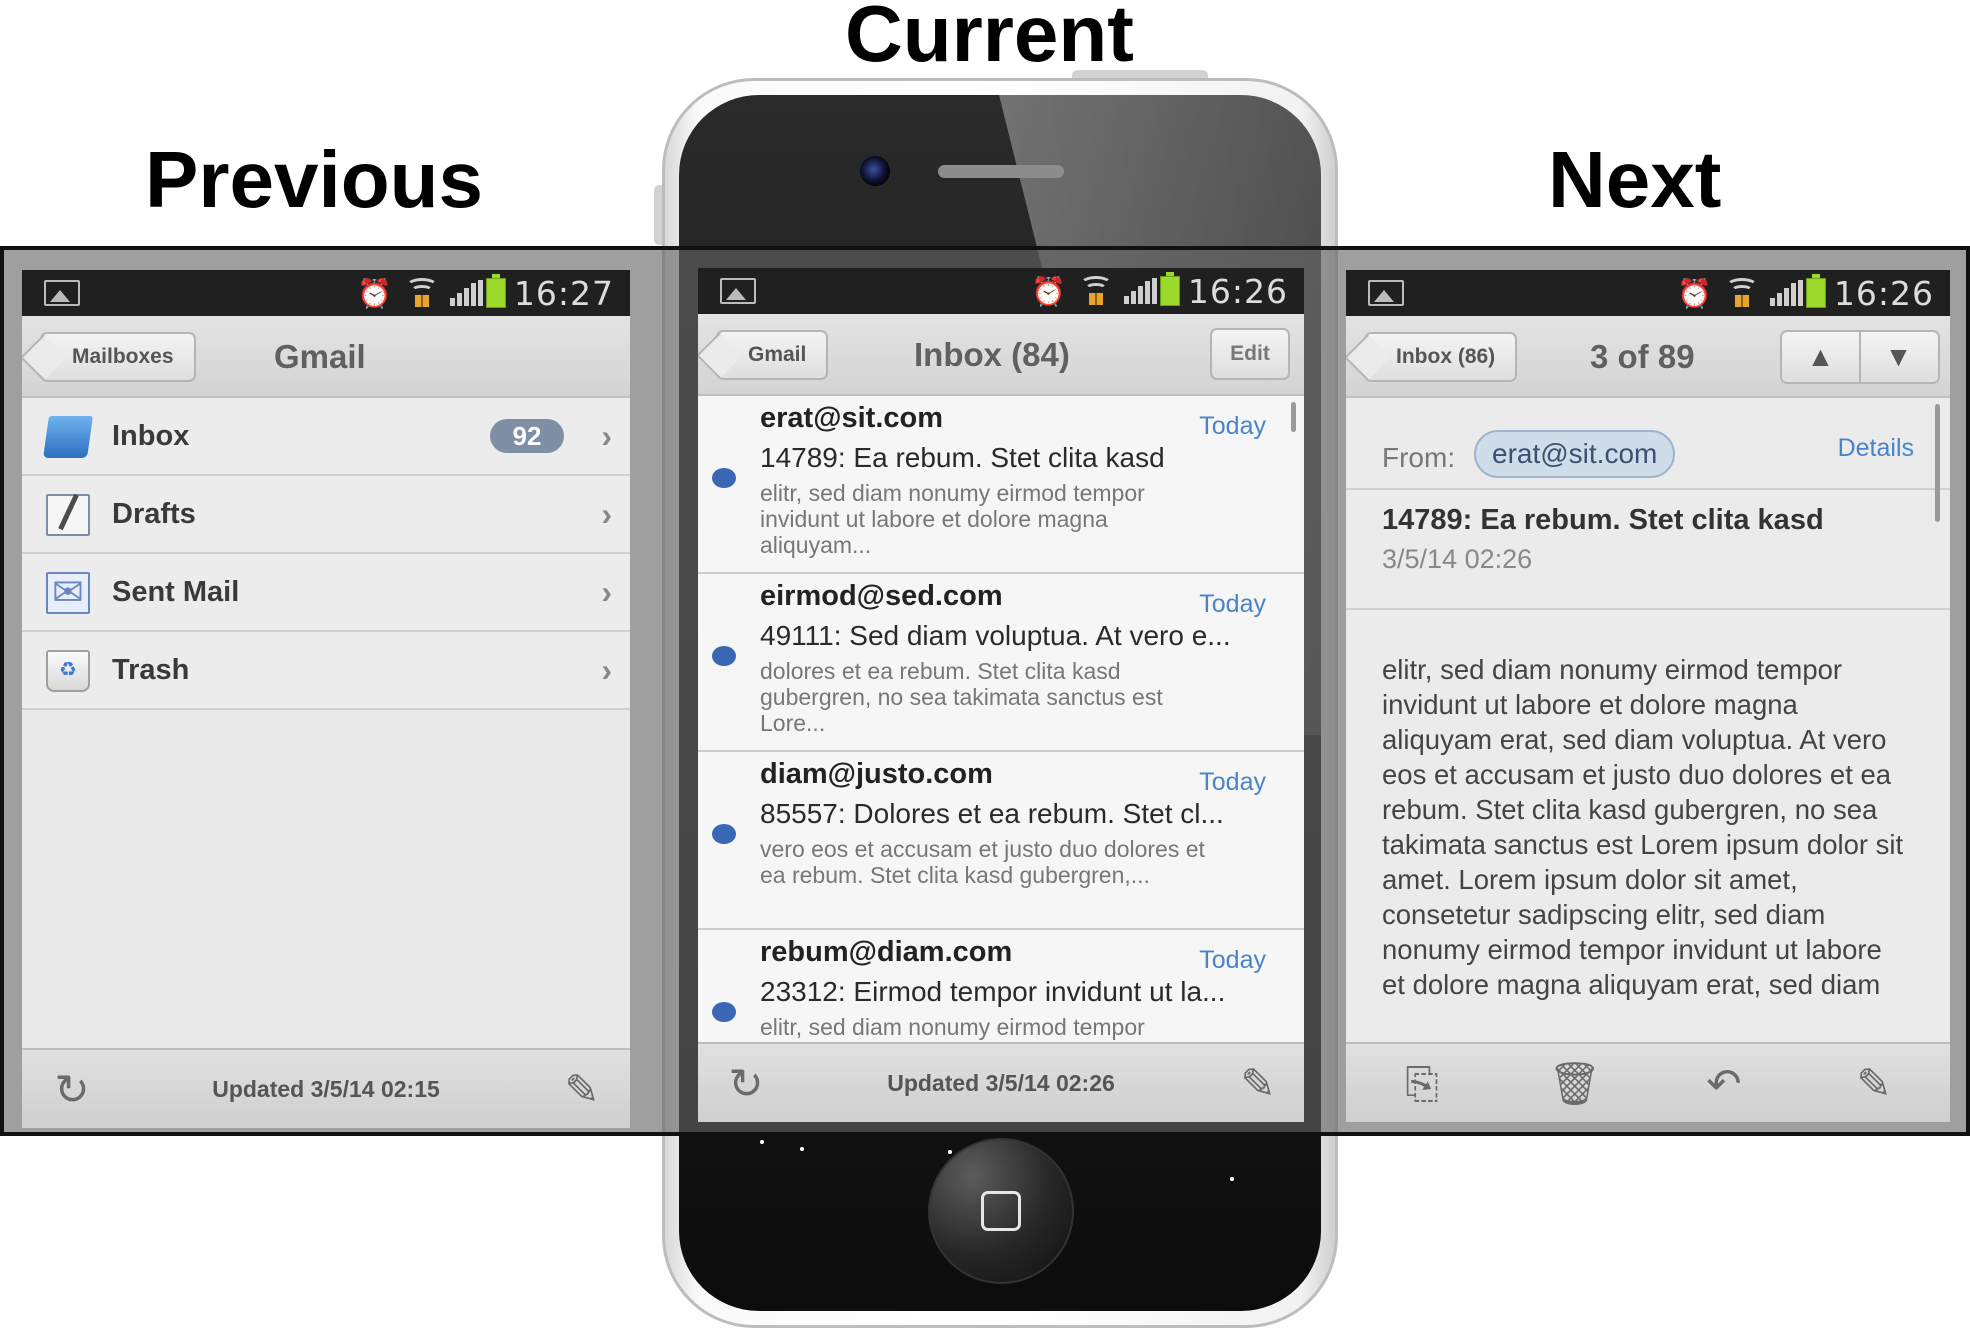 This screenshot has height=1328, width=1970. I want to click on mailbox-label: Sent Mail, so click(176, 592).